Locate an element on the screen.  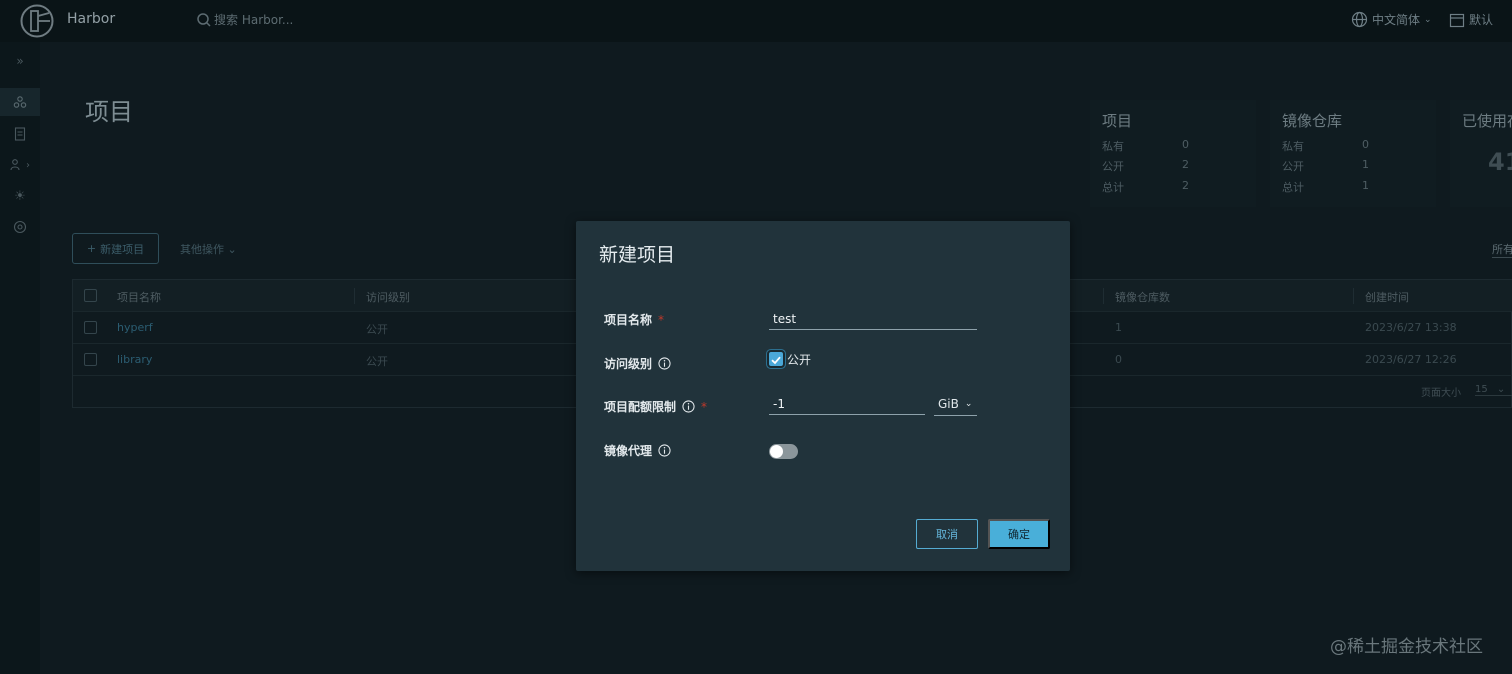
quota-input is located at coordinates (847, 404).